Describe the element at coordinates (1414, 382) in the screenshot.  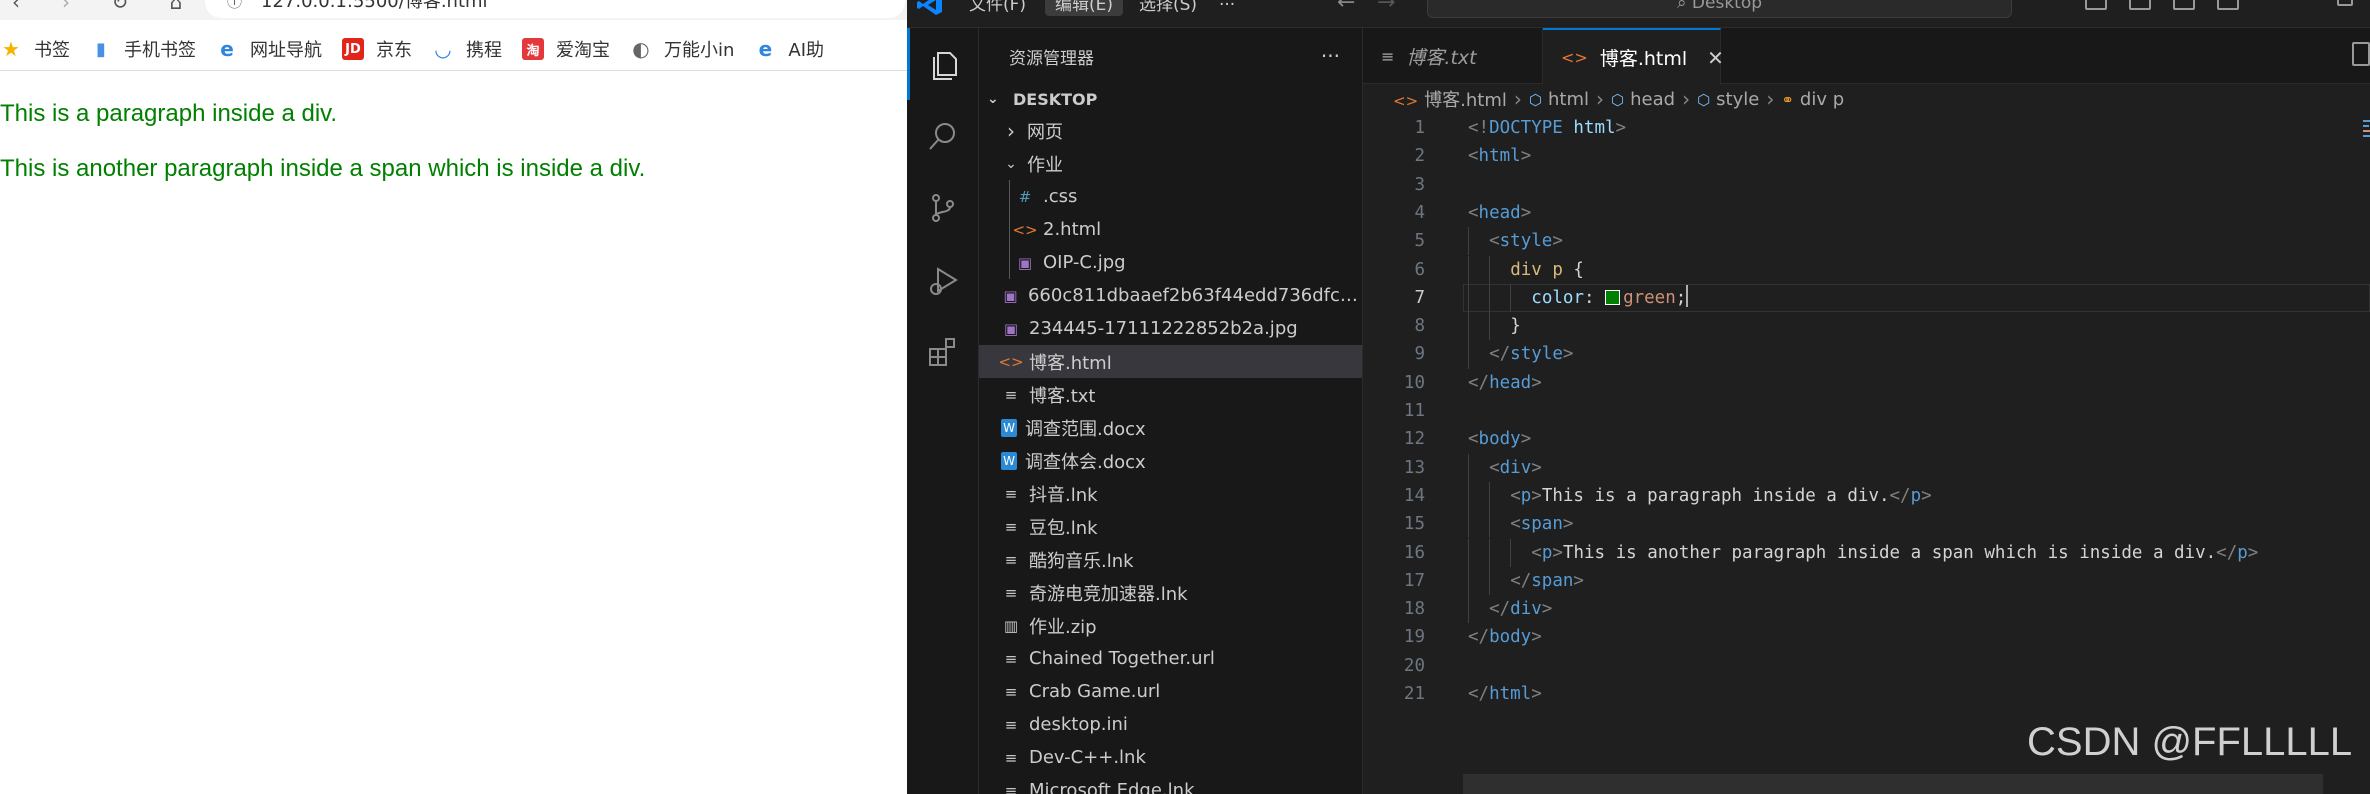
I see `line-number: 10` at that location.